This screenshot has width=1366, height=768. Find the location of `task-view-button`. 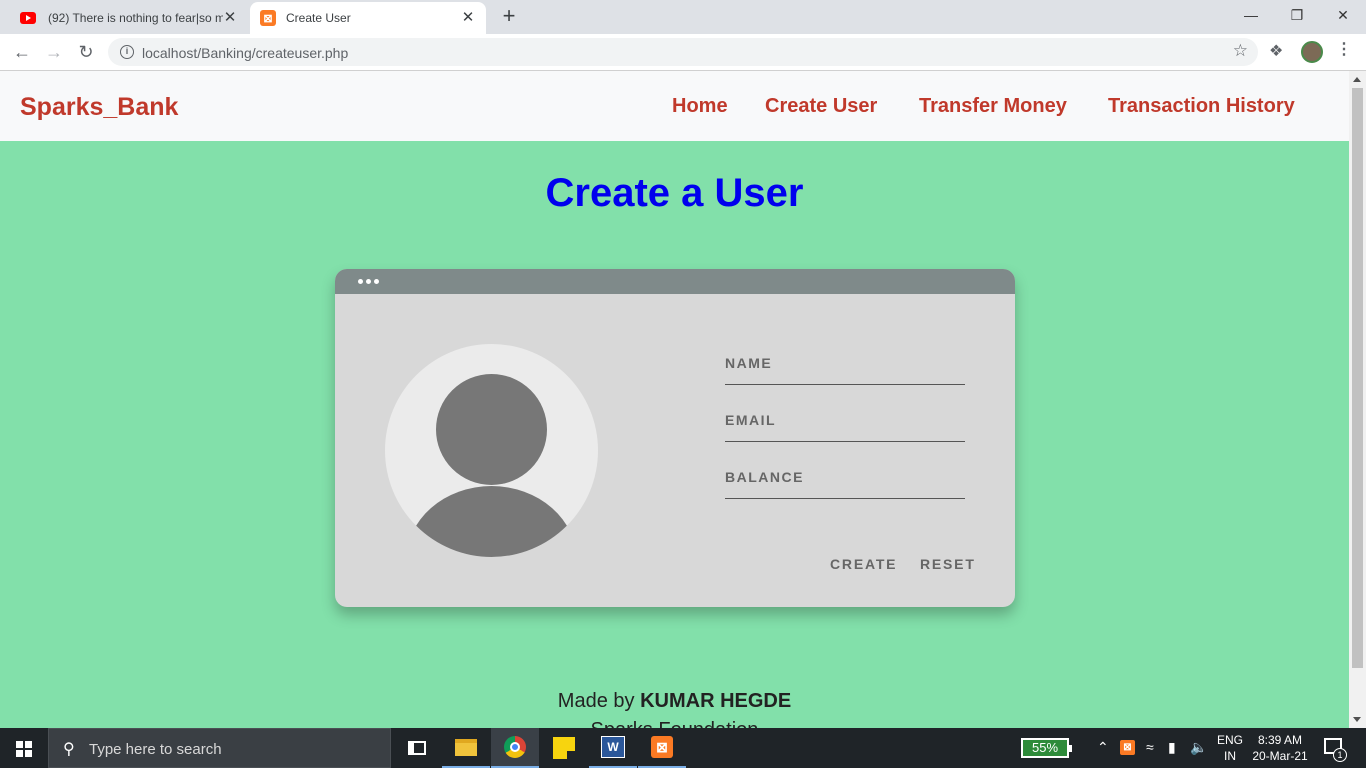

task-view-button is located at coordinates (417, 748).